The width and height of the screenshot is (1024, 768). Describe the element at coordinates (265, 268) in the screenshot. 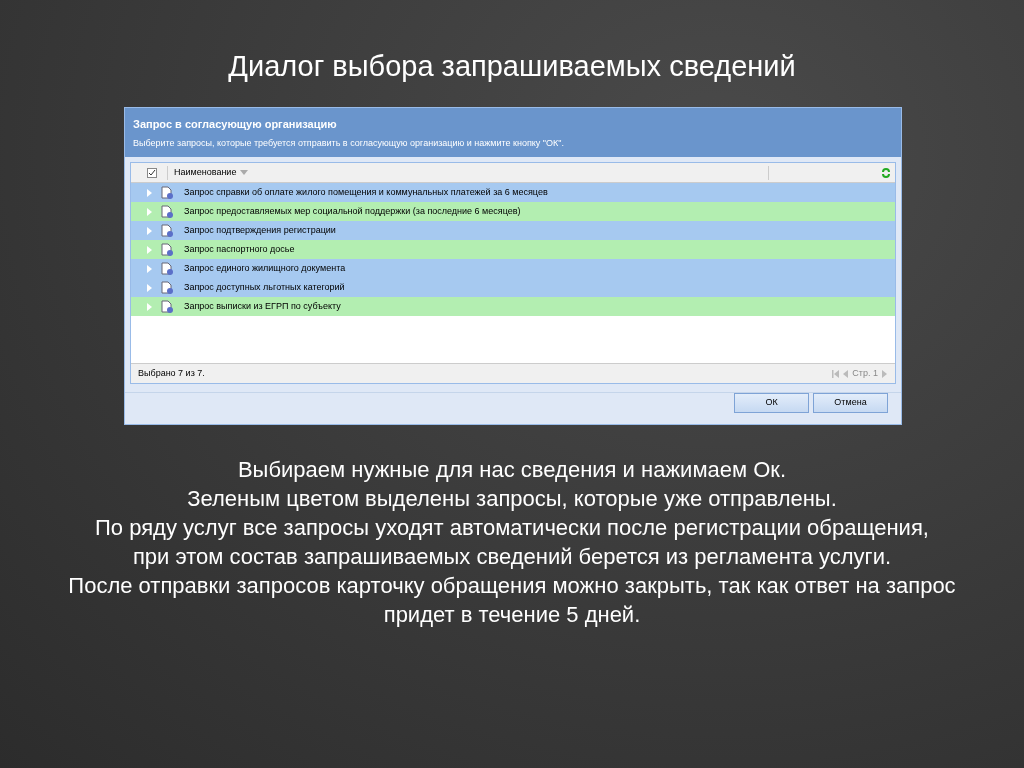

I see `request-name: Запрос единого жилищного документа` at that location.